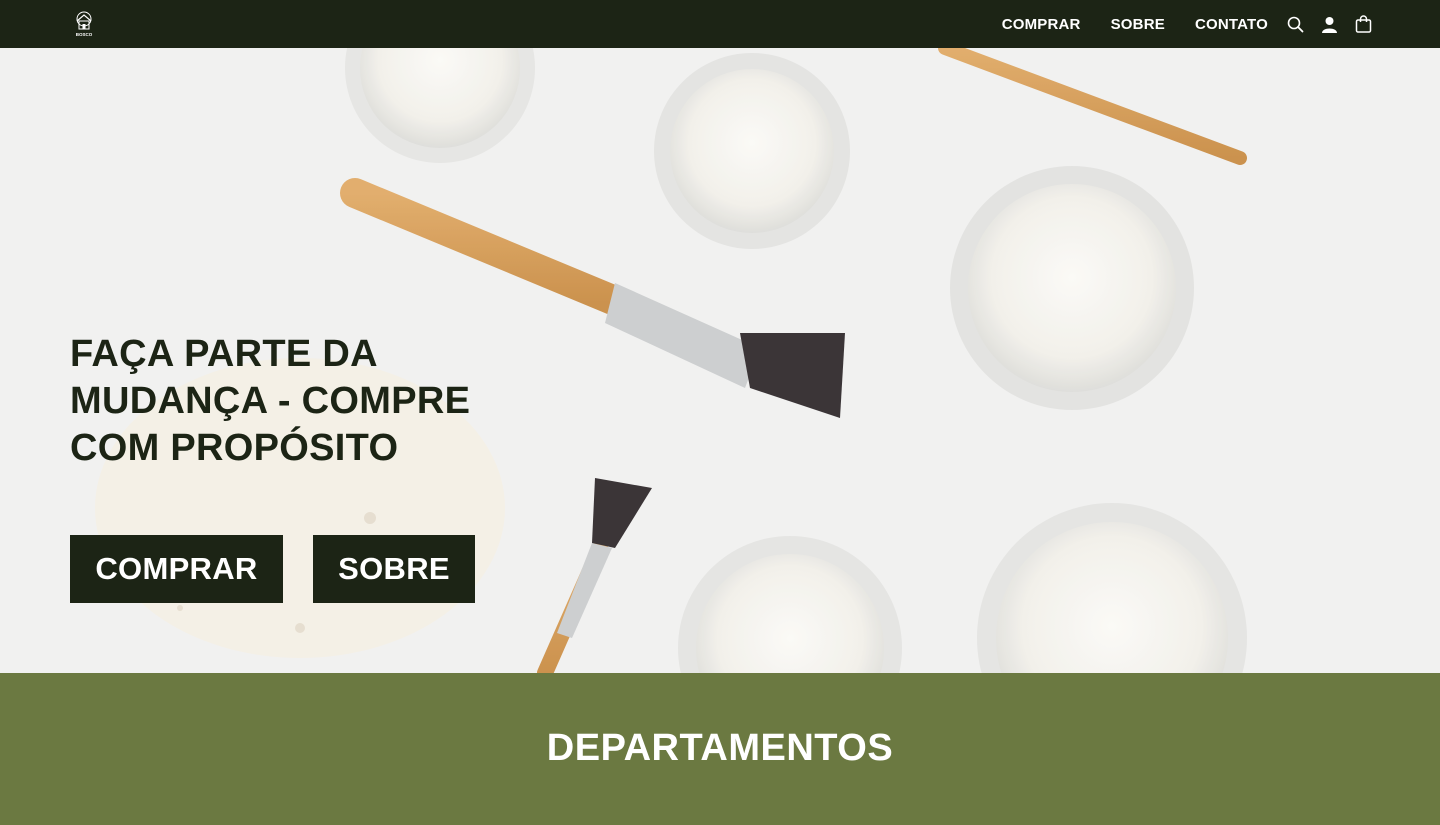 Image resolution: width=1440 pixels, height=825 pixels. What do you see at coordinates (234, 448) in the screenshot?
I see `hero-headline-line3: COM PROPÓSITO` at bounding box center [234, 448].